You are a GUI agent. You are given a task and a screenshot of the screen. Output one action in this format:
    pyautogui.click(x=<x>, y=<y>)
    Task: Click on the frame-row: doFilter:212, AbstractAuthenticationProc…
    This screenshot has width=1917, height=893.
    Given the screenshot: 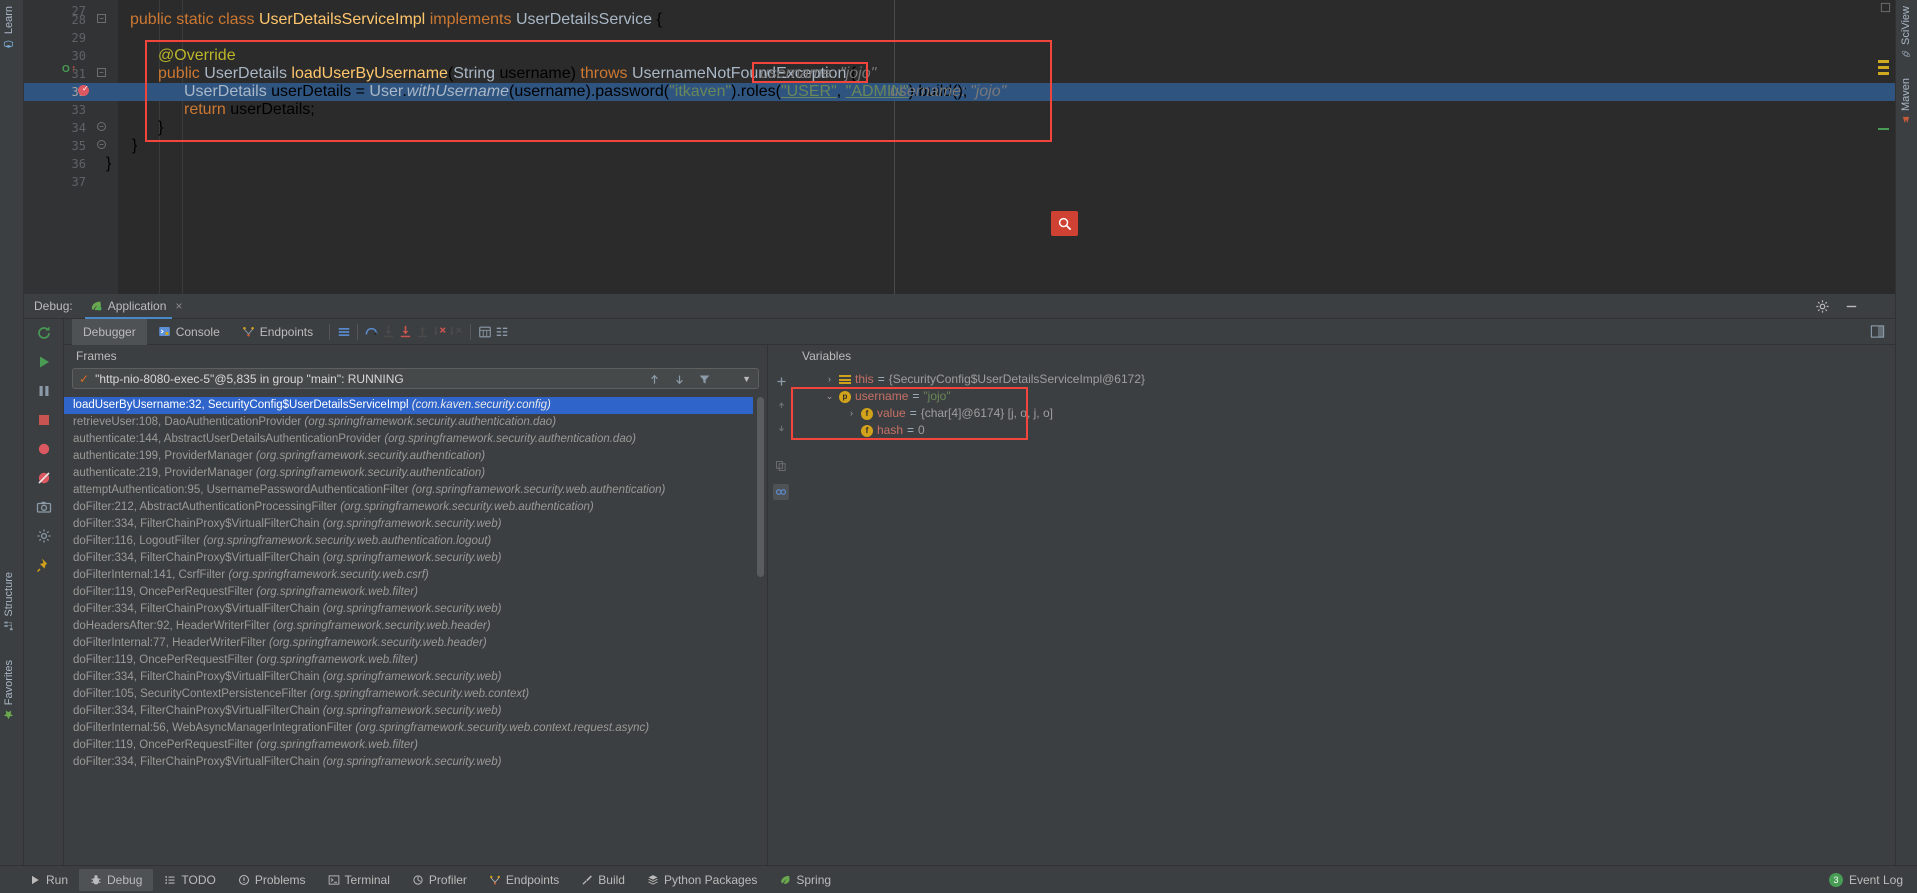 What is the action you would take?
    pyautogui.click(x=408, y=507)
    